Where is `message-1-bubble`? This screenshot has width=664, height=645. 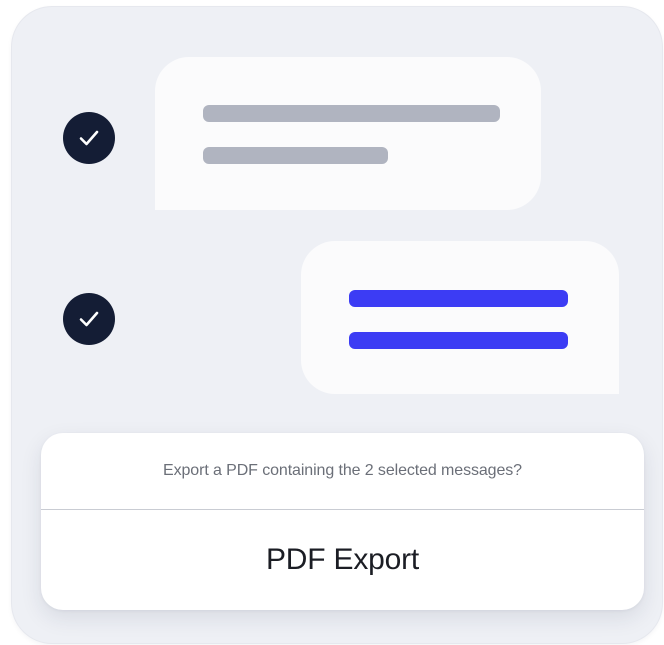
message-1-bubble is located at coordinates (348, 133).